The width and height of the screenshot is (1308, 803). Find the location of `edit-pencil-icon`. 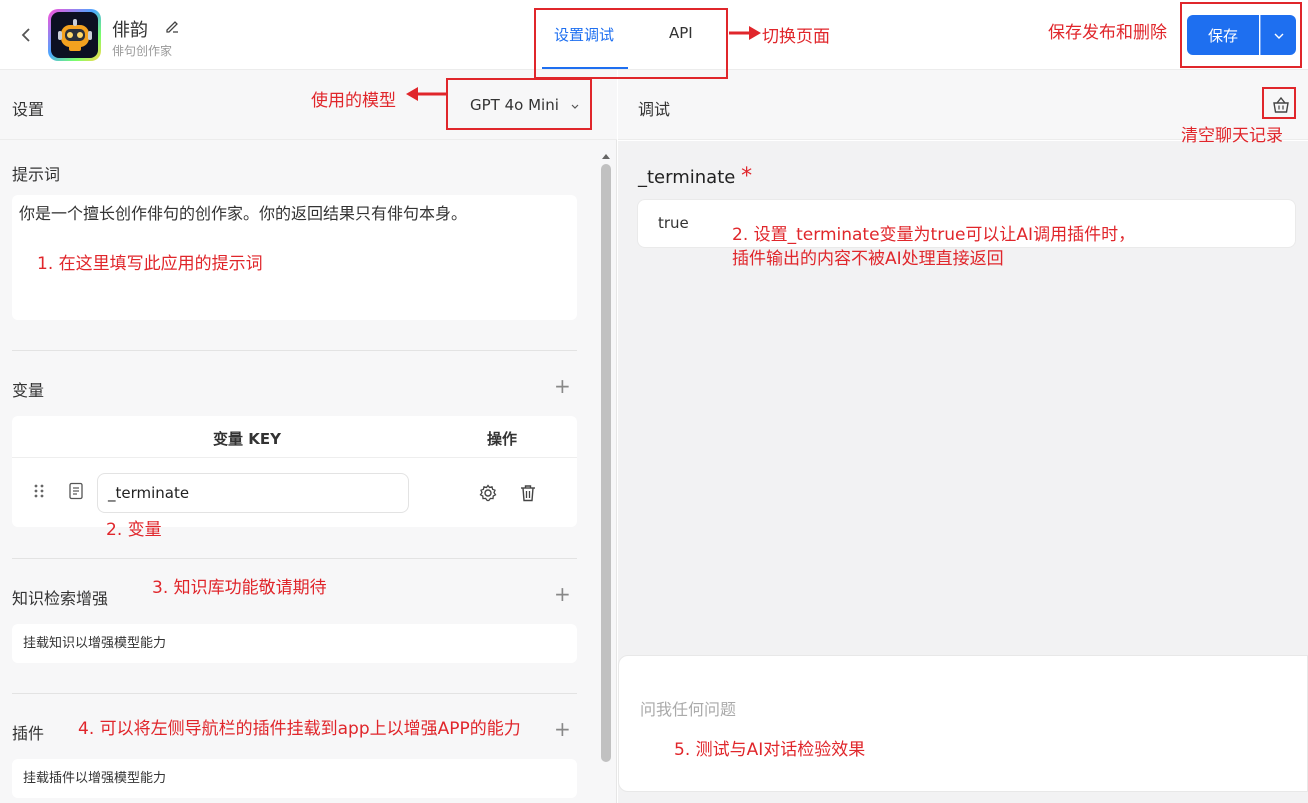

edit-pencil-icon is located at coordinates (172, 26).